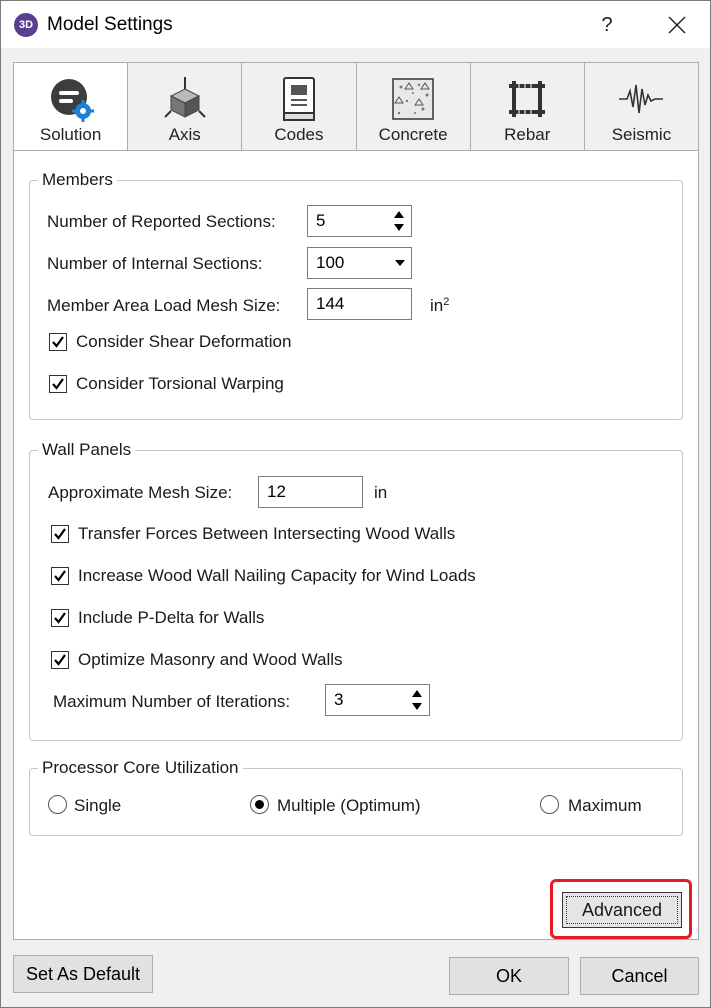 Image resolution: width=711 pixels, height=1008 pixels. I want to click on tab-rebar: Rebar, so click(527, 106).